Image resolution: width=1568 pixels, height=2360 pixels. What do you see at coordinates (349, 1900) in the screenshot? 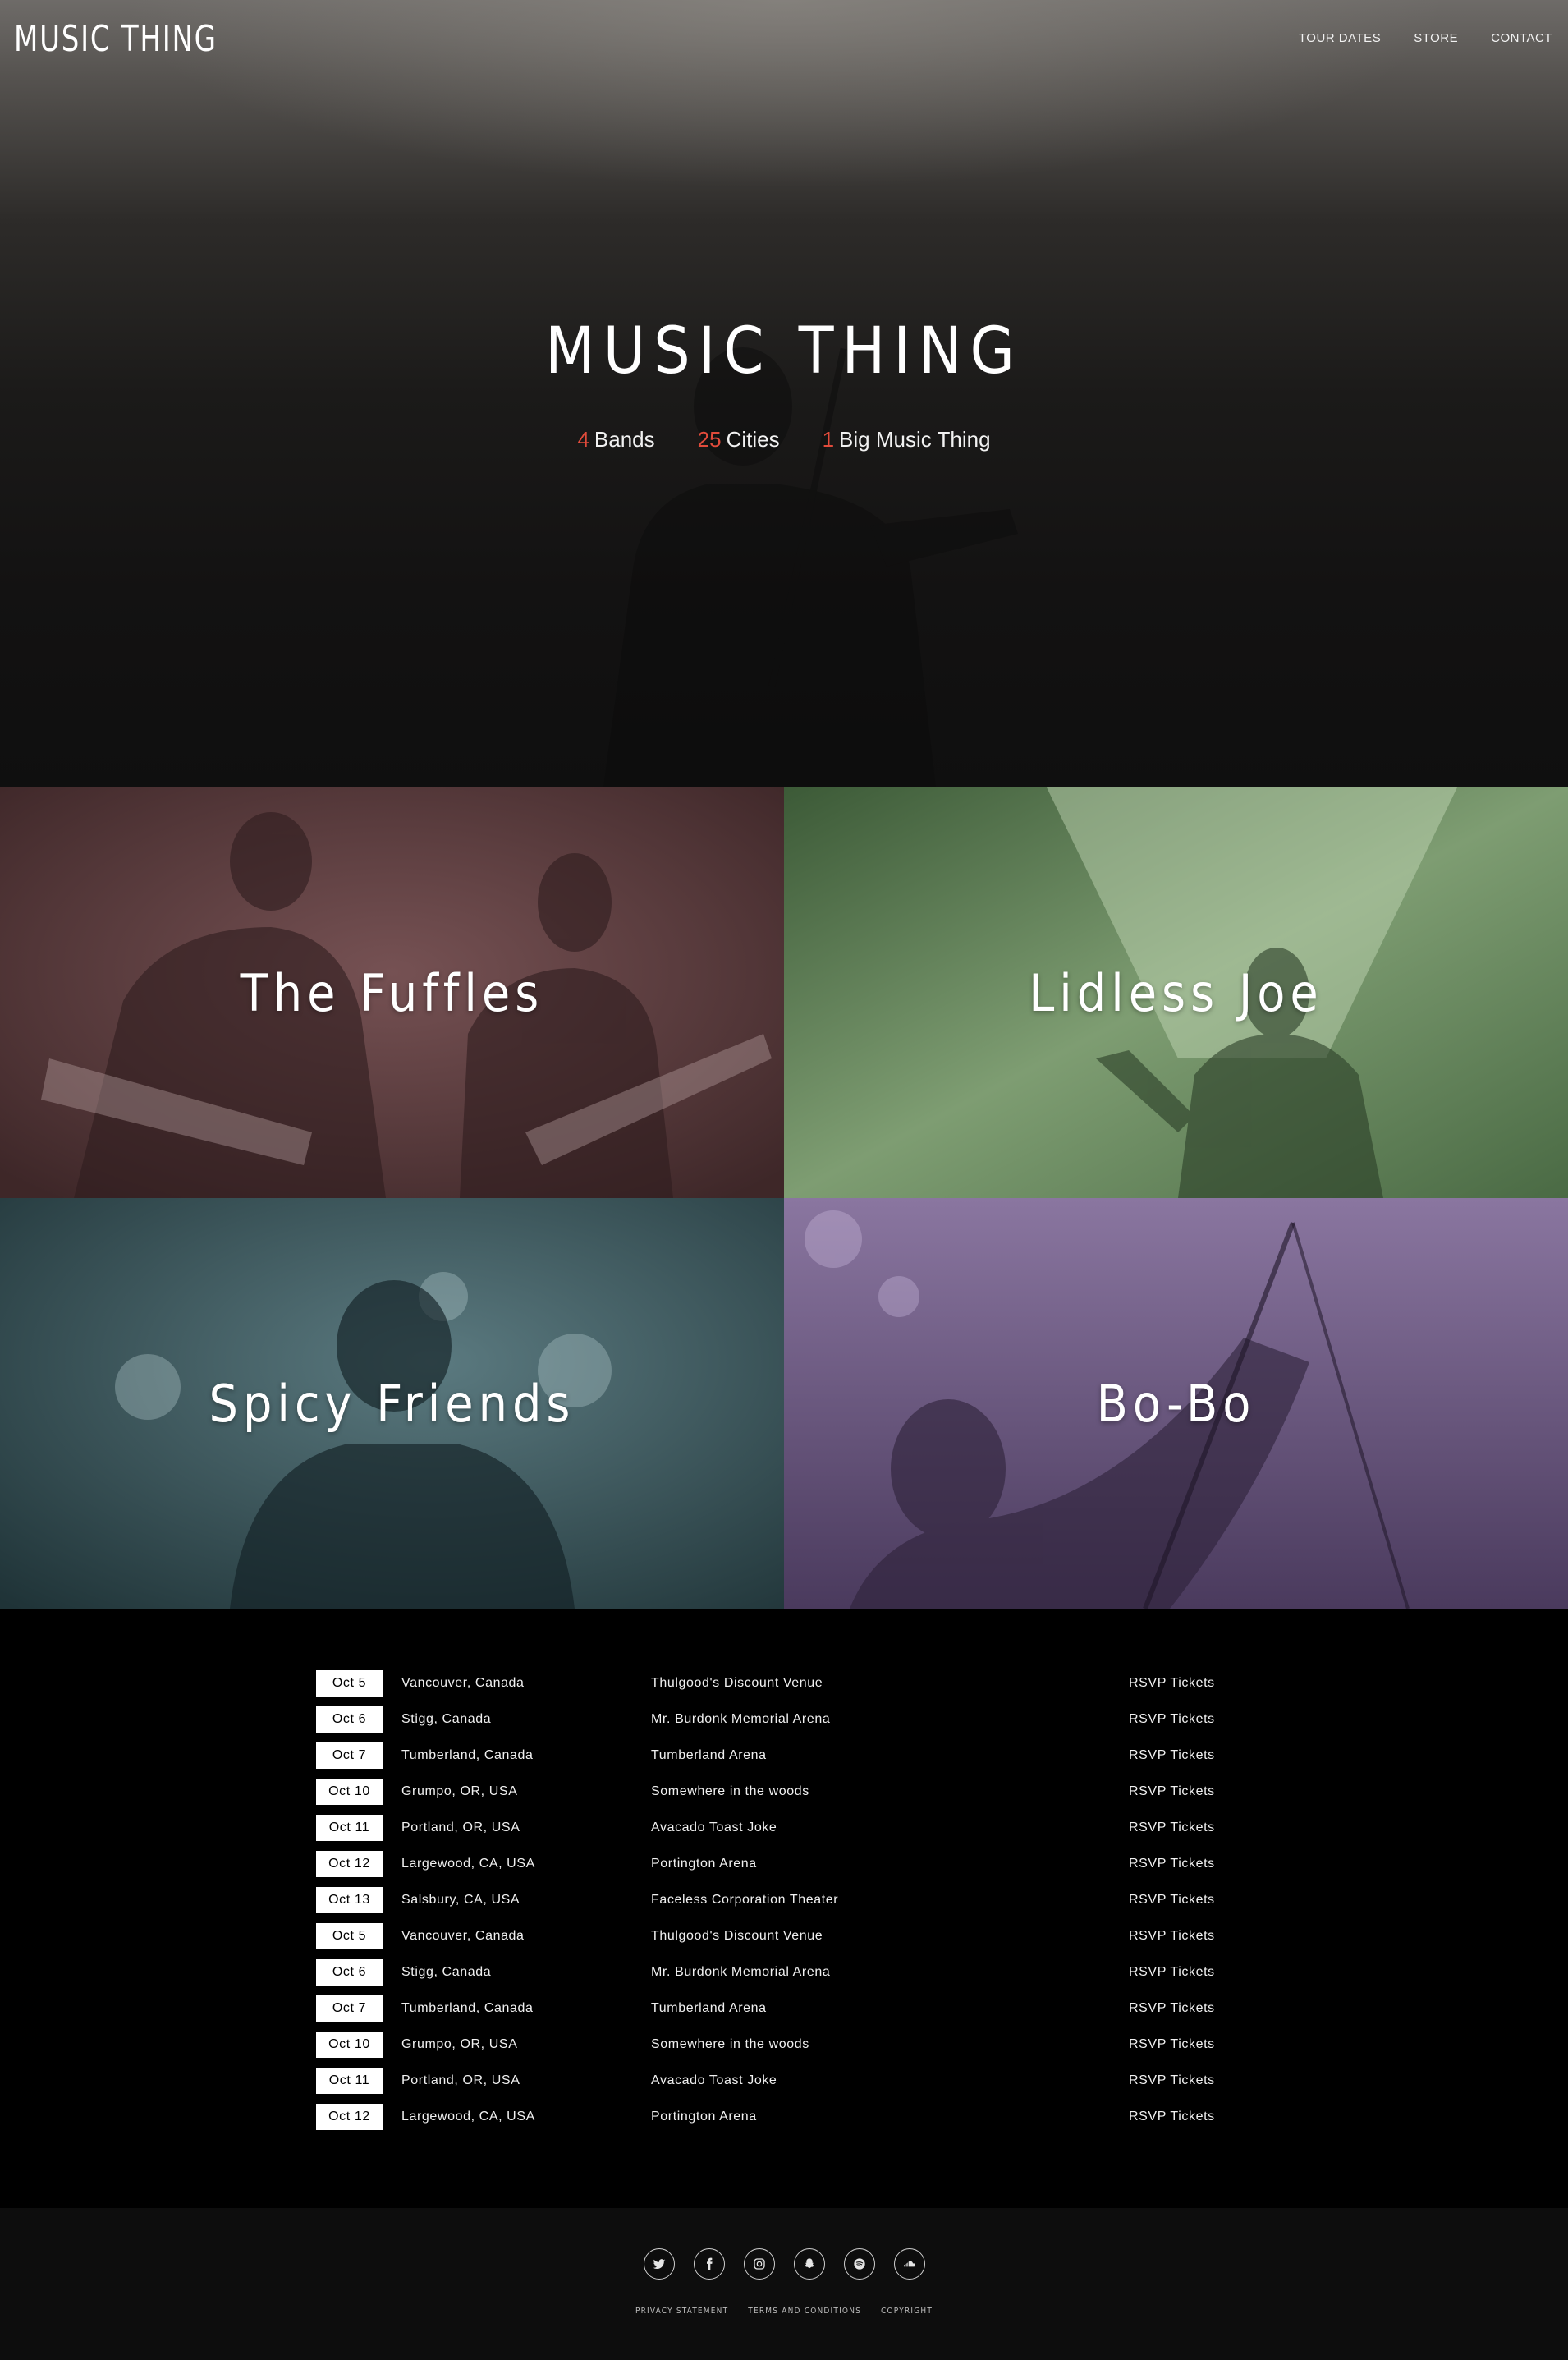
I see `tour-date-badge: Oct 13` at bounding box center [349, 1900].